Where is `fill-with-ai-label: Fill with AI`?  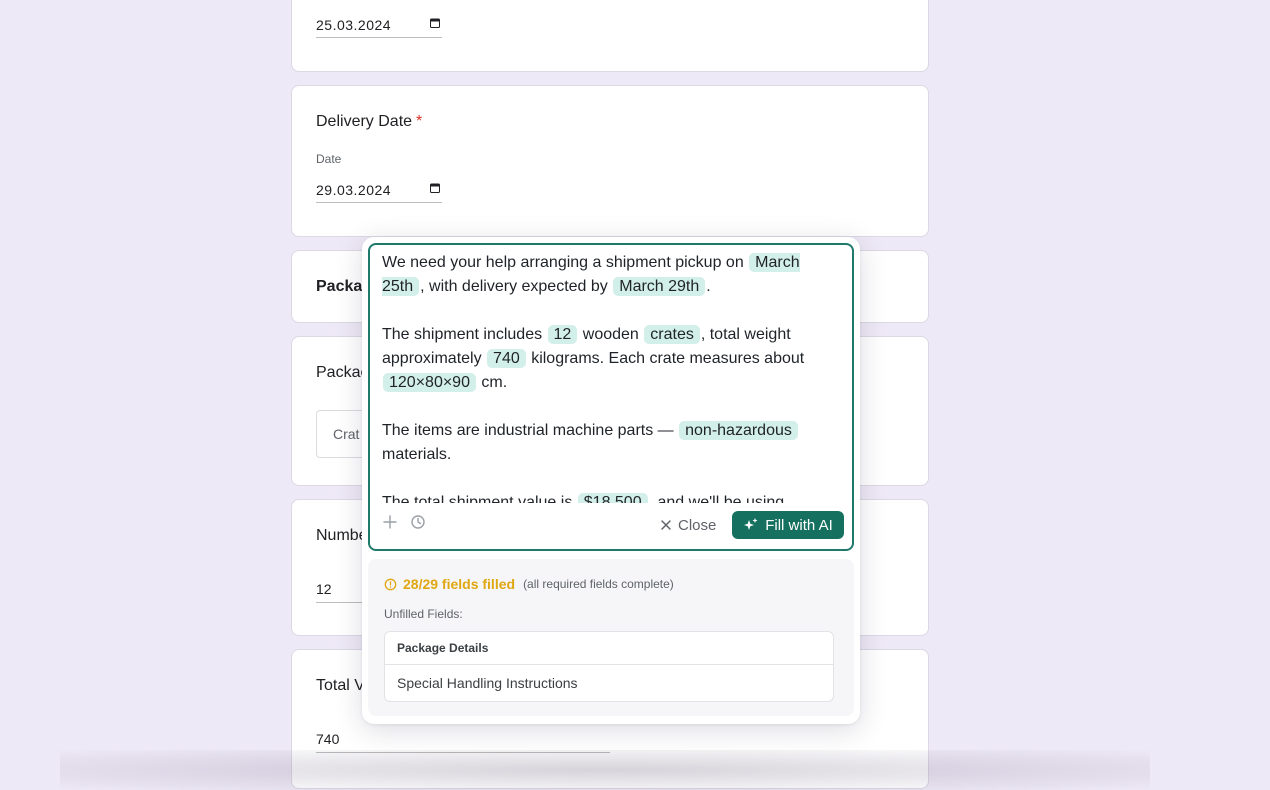
fill-with-ai-label: Fill with AI is located at coordinates (799, 525).